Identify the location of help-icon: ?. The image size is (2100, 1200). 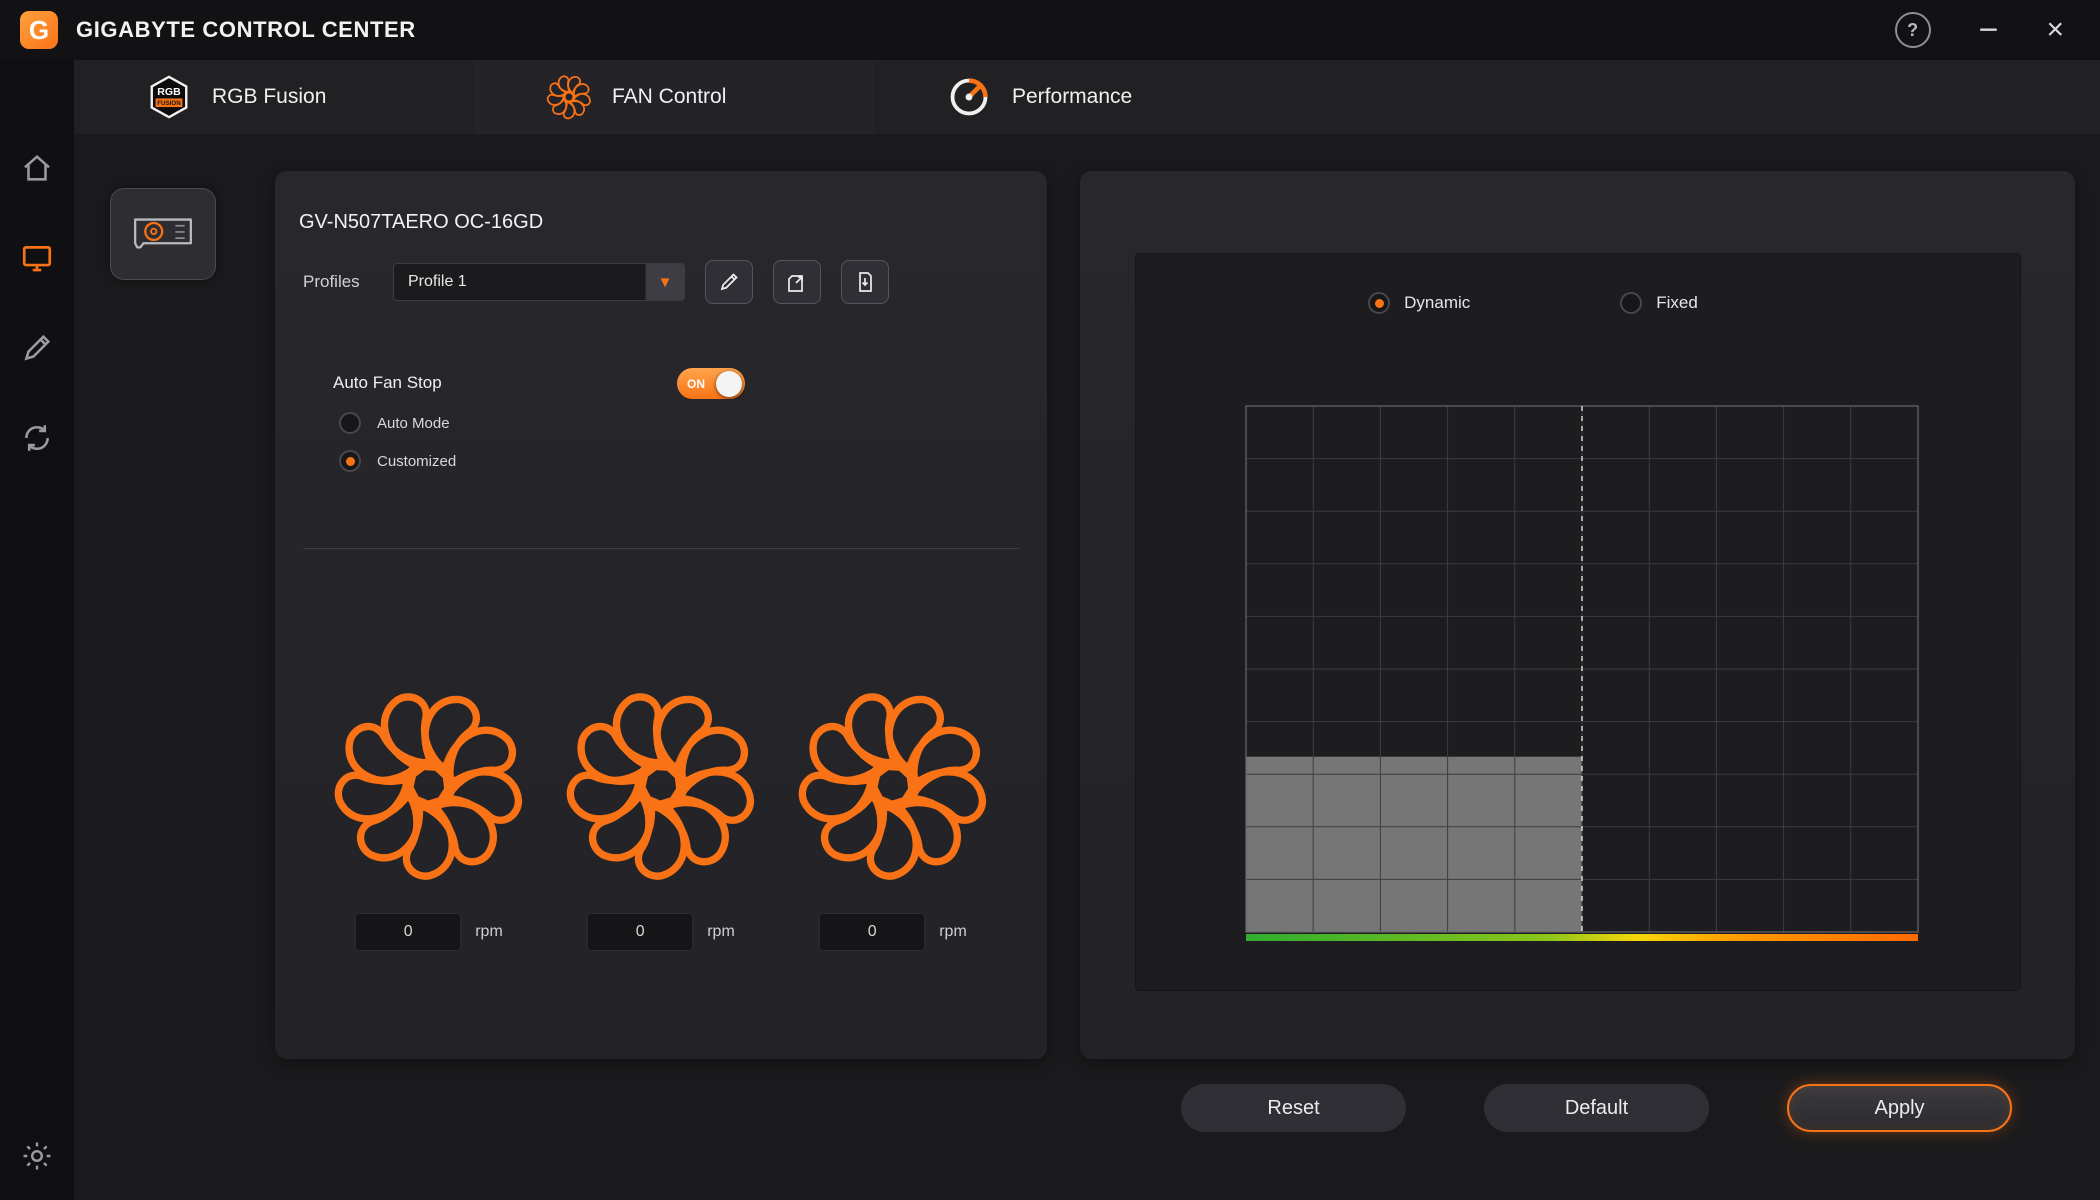
(1912, 30).